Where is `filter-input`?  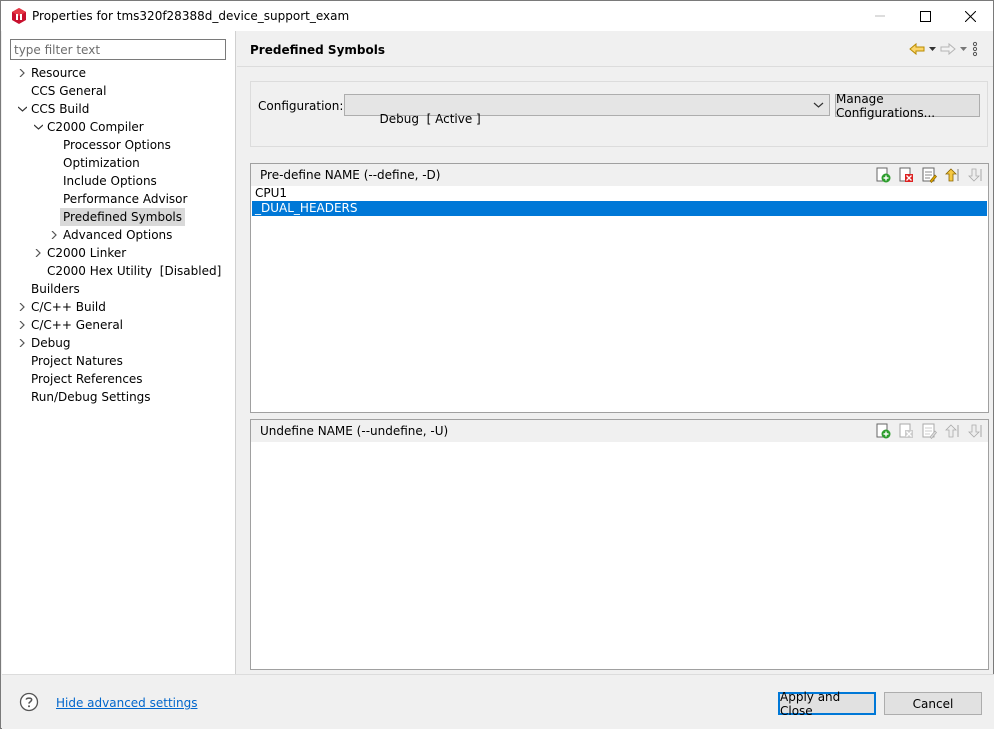 filter-input is located at coordinates (118, 49).